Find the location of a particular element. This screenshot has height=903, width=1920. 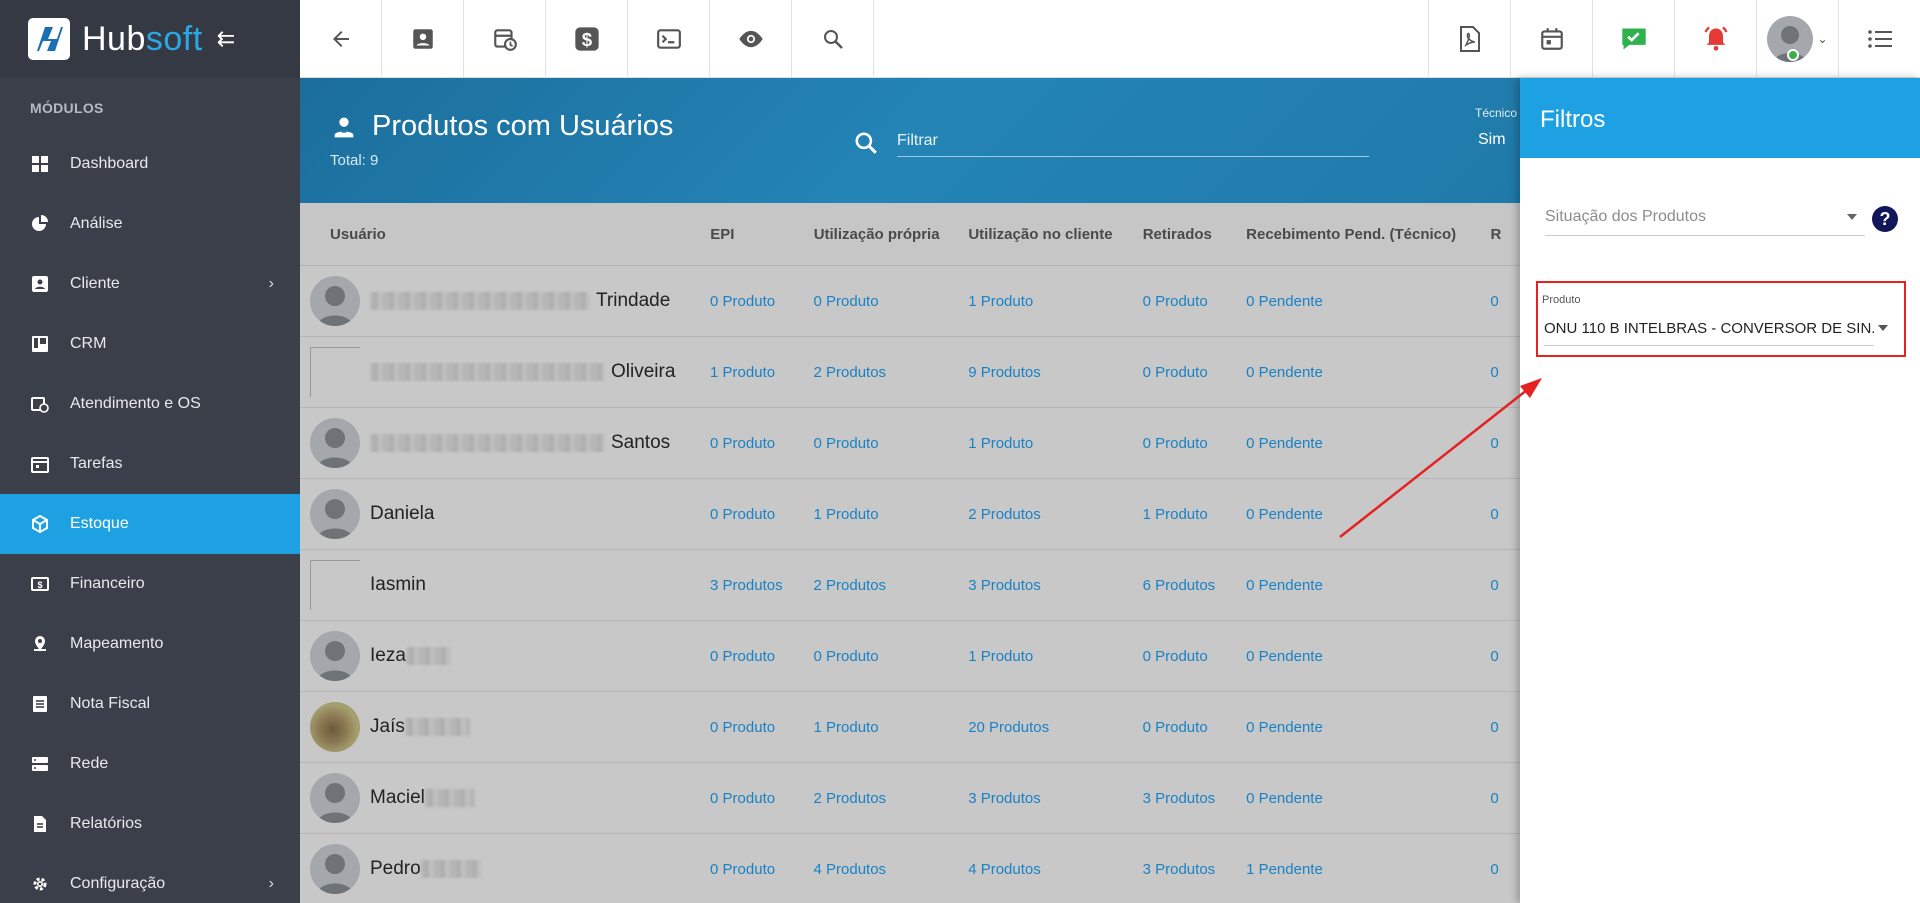

sidebar-item-an-lise: Análise is located at coordinates (150, 224).